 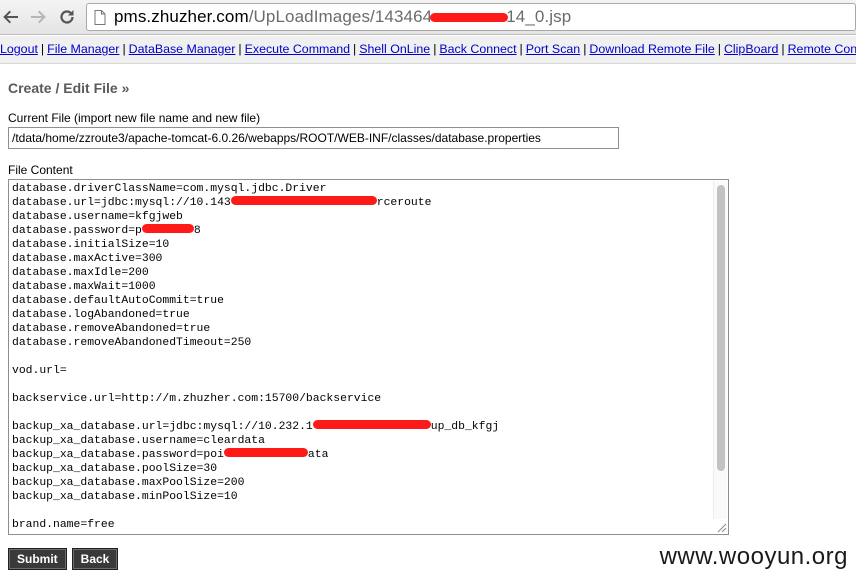 What do you see at coordinates (313, 138) in the screenshot?
I see `current-file-input` at bounding box center [313, 138].